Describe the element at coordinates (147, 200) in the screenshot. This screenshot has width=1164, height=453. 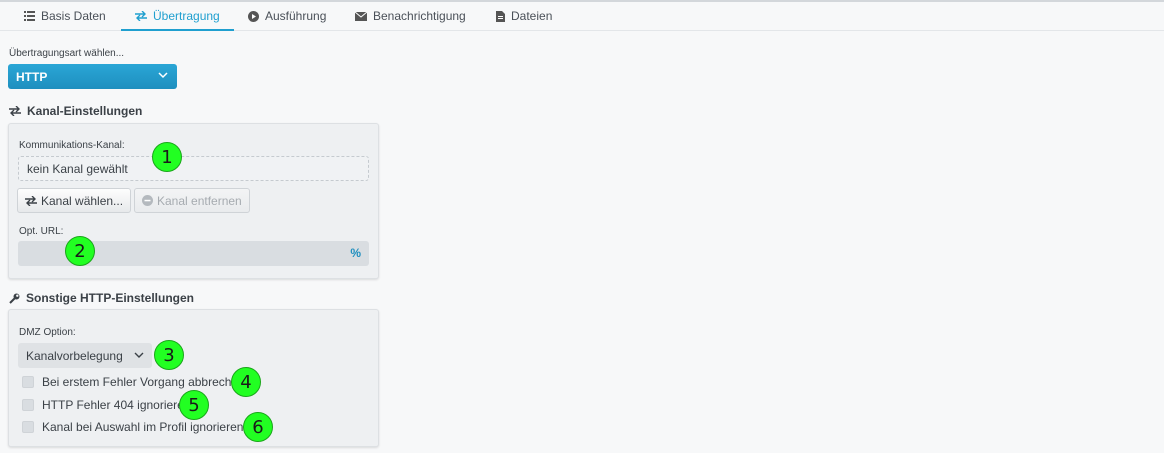
I see `minus-circle-icon` at that location.